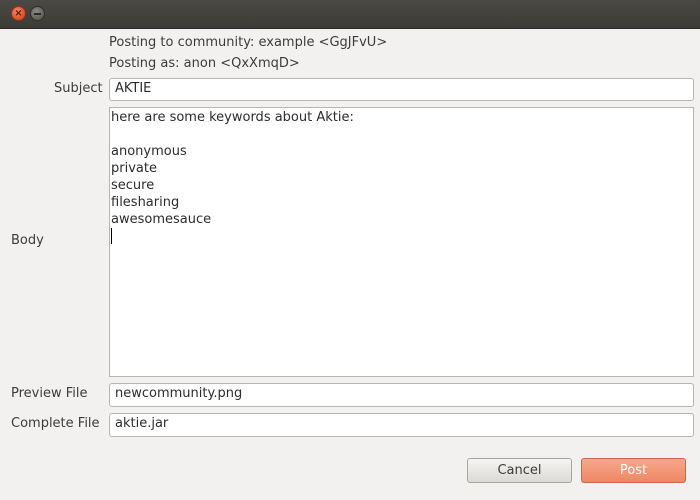 The height and width of the screenshot is (500, 700). Describe the element at coordinates (401, 395) in the screenshot. I see `preview-file-field: newcommunity.png` at that location.